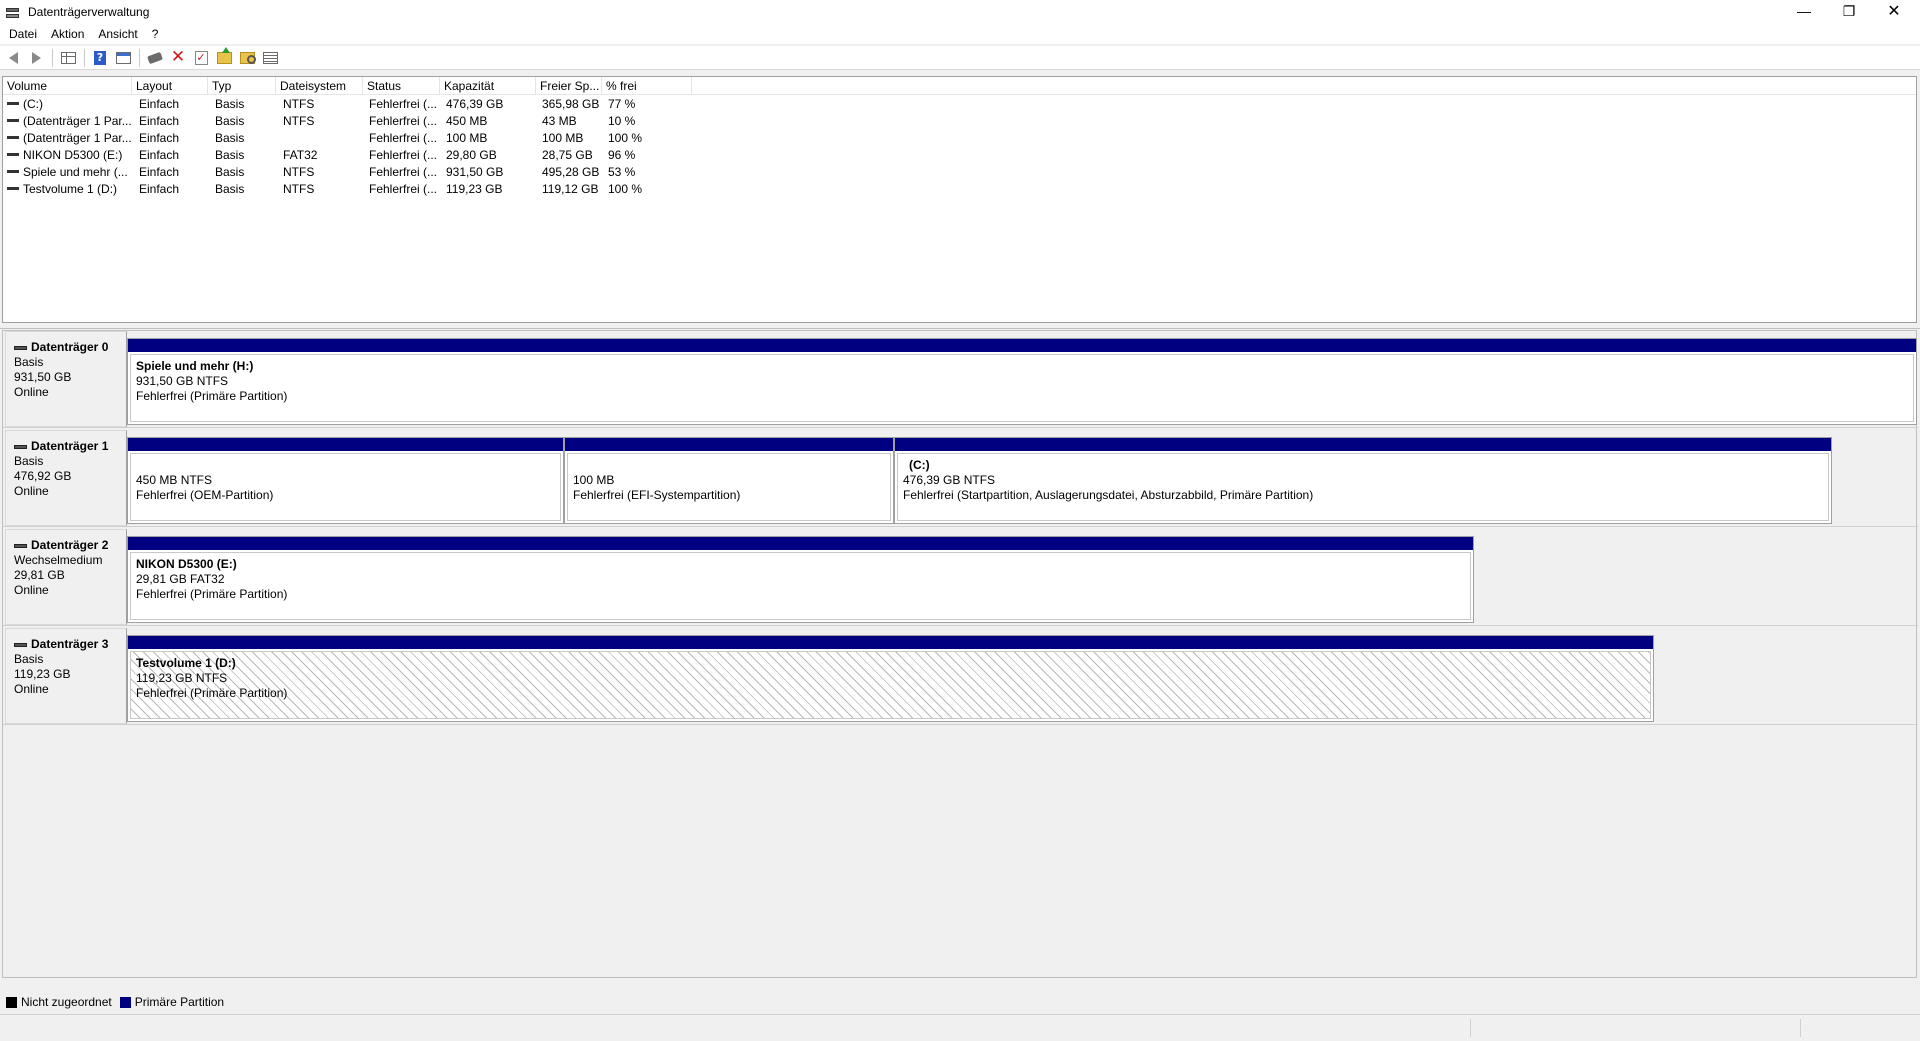 This screenshot has height=1041, width=1920. Describe the element at coordinates (729, 487) in the screenshot. I see `partition-body: 100 MB Fehlerfrei (EFI-Systempartition)` at that location.